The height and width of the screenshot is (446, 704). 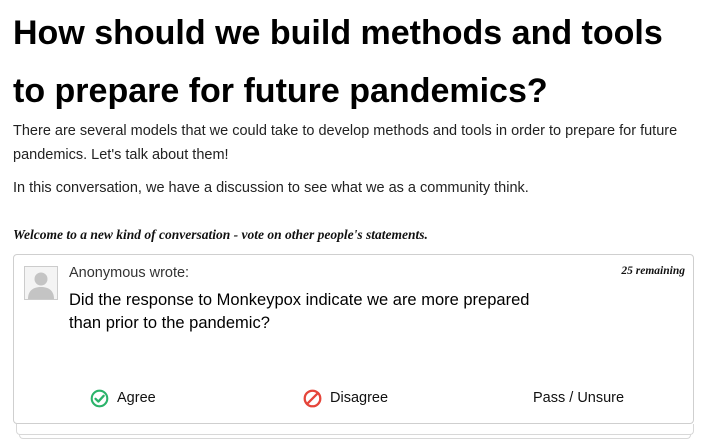 What do you see at coordinates (359, 398) in the screenshot?
I see `disagree-label: Disagree` at bounding box center [359, 398].